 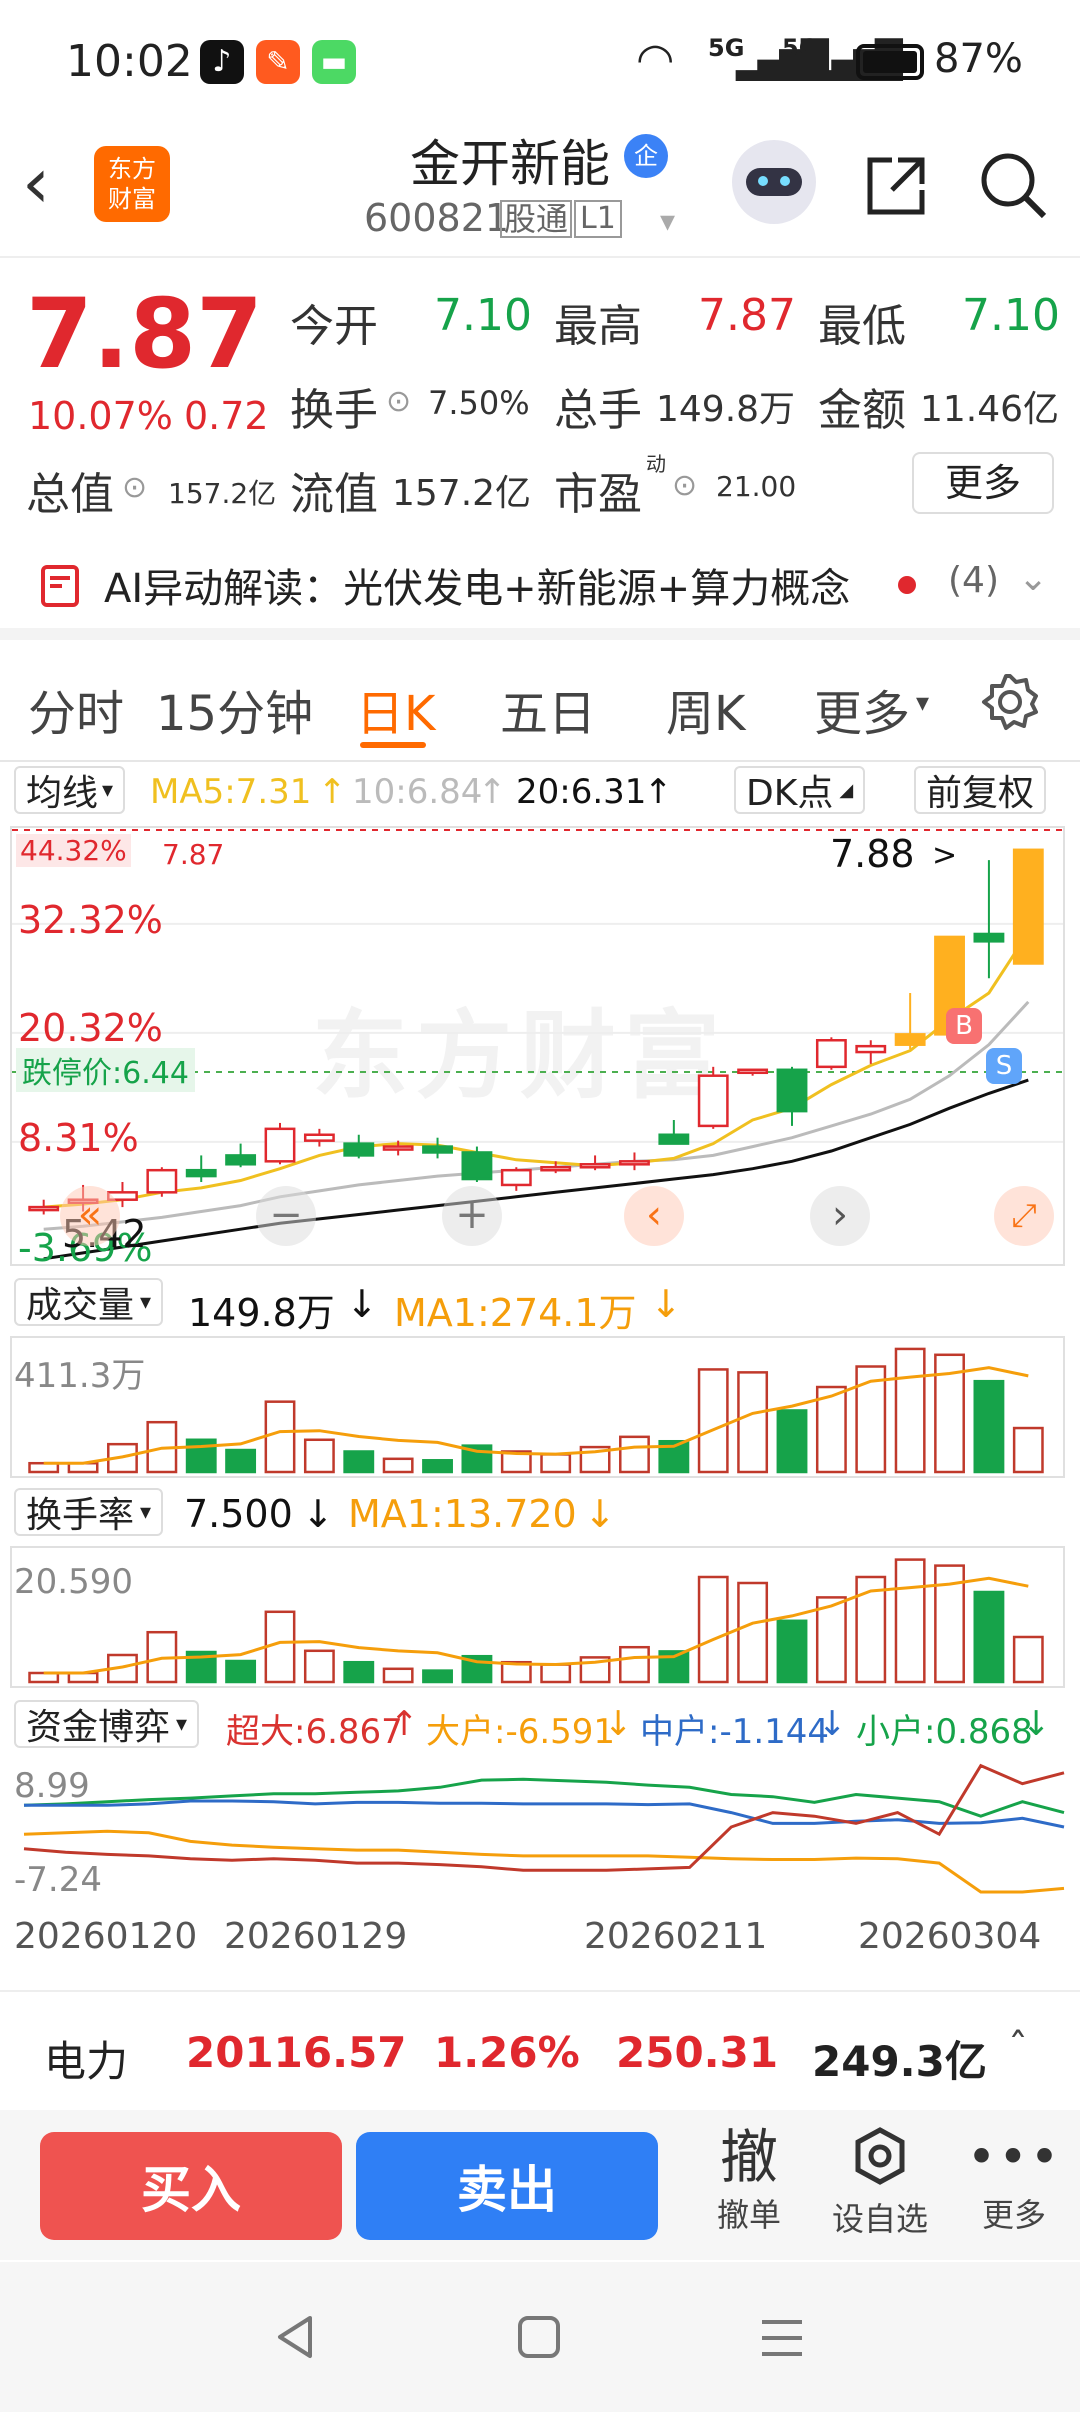 What do you see at coordinates (1011, 315) in the screenshot?
I see `low-value: 7.10` at bounding box center [1011, 315].